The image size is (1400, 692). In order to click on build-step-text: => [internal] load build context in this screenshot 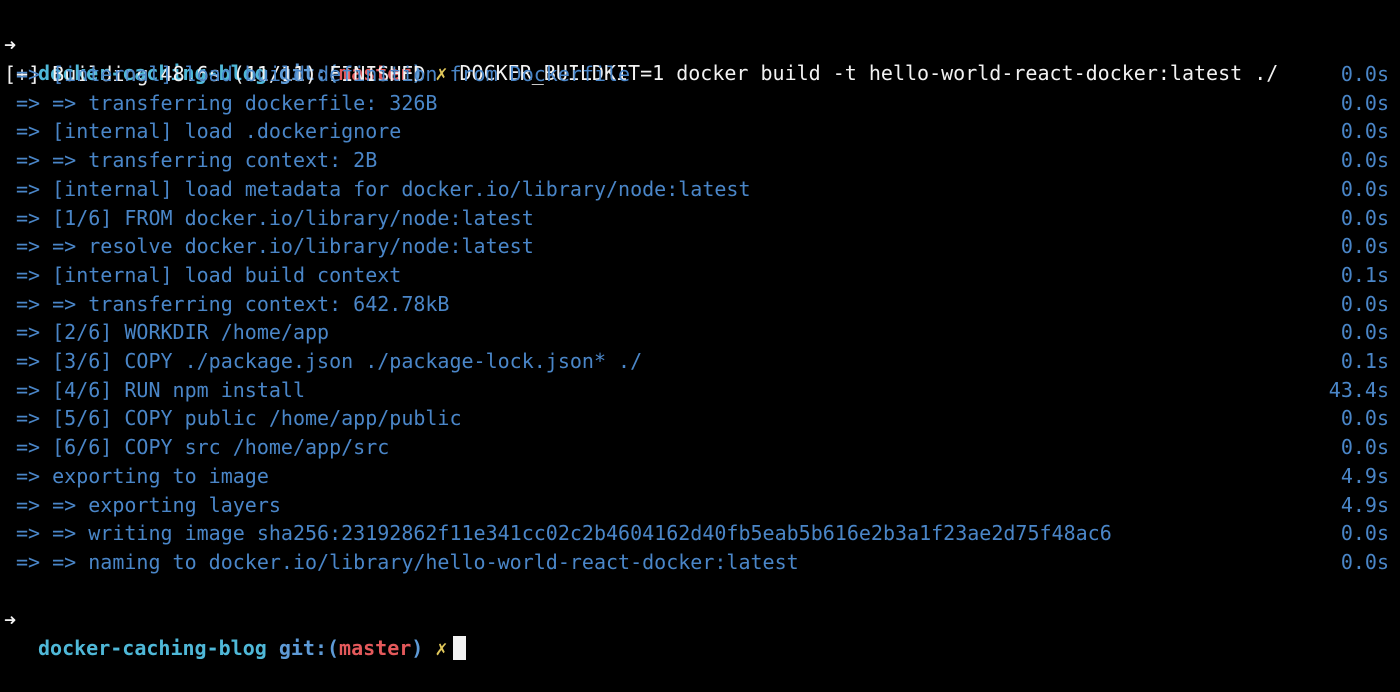, I will do `click(209, 274)`.